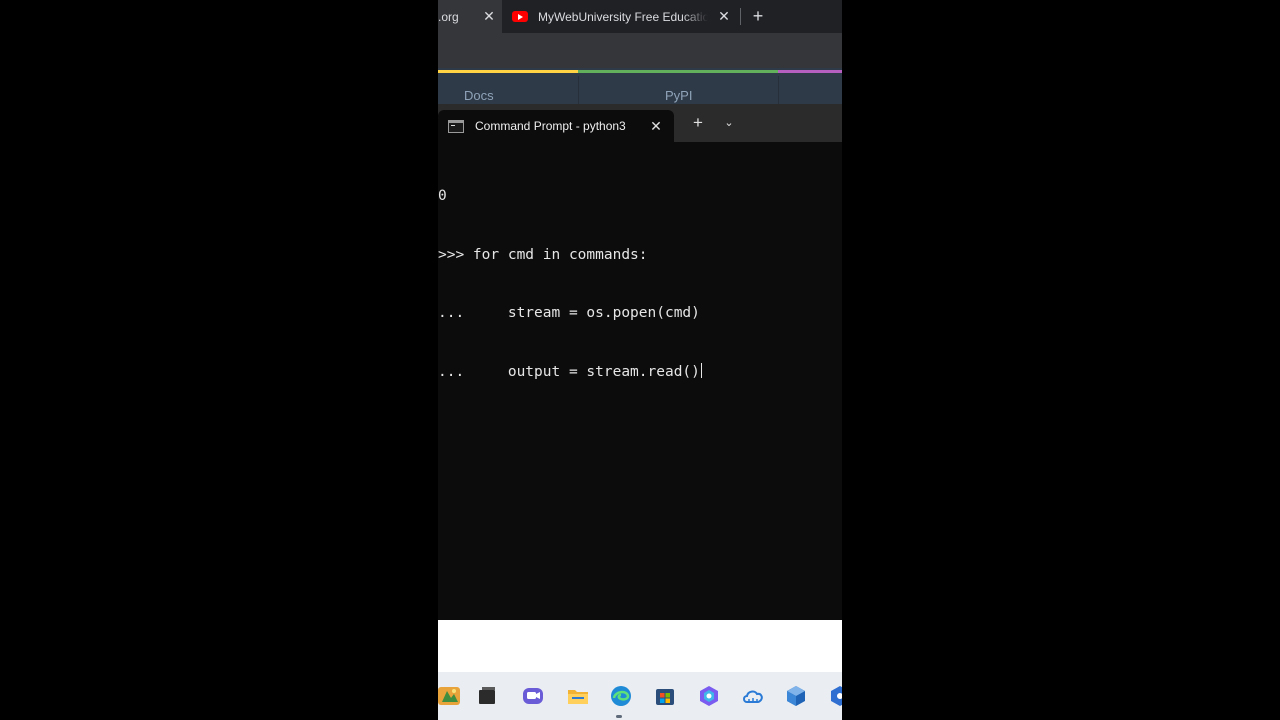 The image size is (1280, 720). I want to click on command-prompt-icon, so click(456, 126).